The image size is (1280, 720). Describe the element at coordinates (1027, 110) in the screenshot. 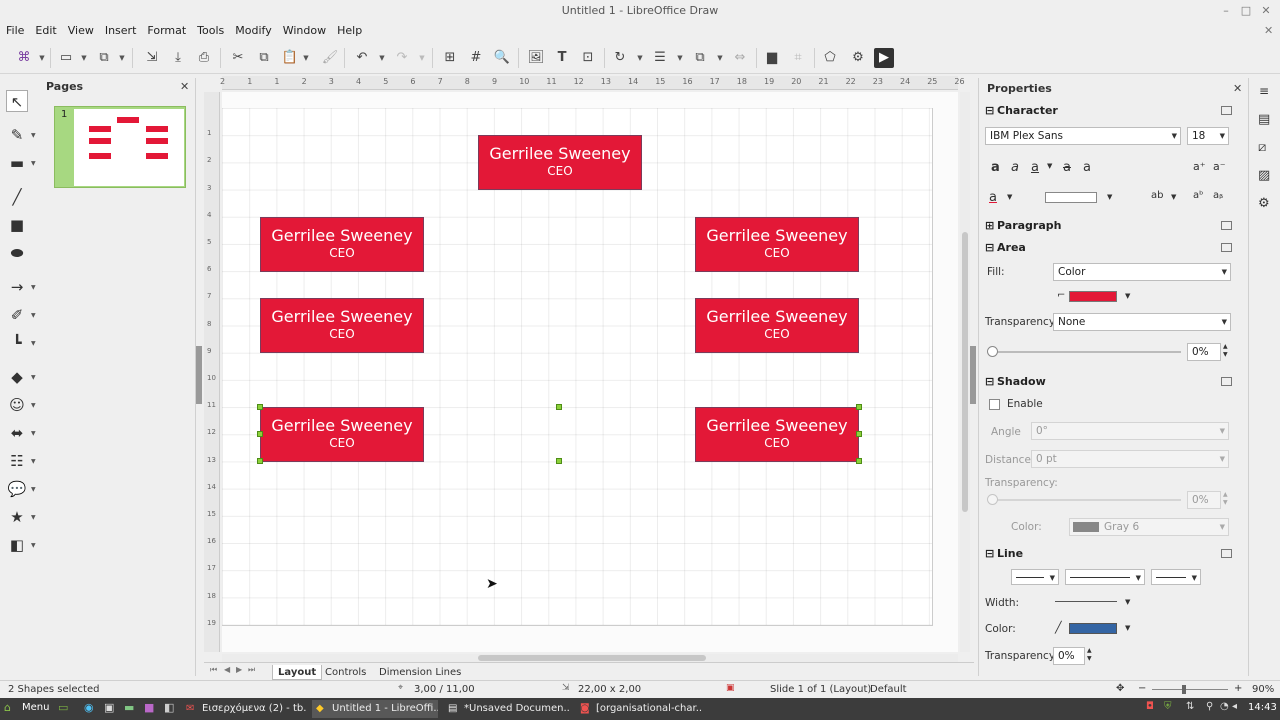

I see `character-section-title: Character` at that location.